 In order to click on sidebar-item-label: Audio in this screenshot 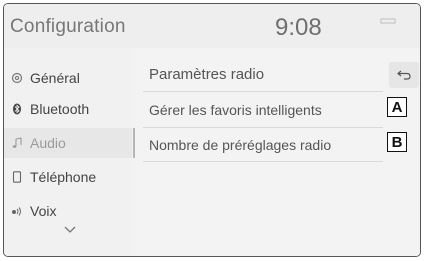, I will do `click(48, 143)`.